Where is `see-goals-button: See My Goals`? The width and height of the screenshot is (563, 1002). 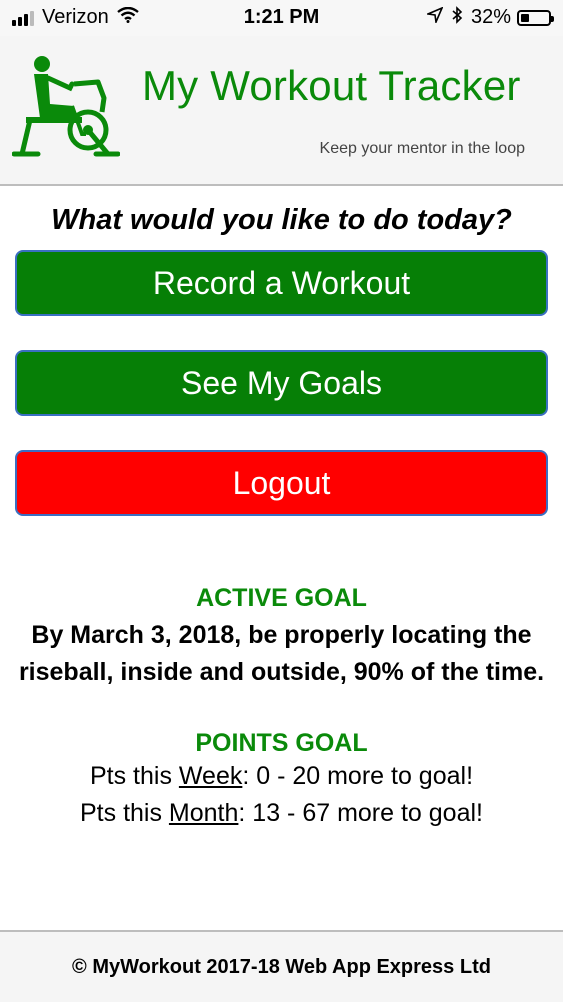 see-goals-button: See My Goals is located at coordinates (281, 383).